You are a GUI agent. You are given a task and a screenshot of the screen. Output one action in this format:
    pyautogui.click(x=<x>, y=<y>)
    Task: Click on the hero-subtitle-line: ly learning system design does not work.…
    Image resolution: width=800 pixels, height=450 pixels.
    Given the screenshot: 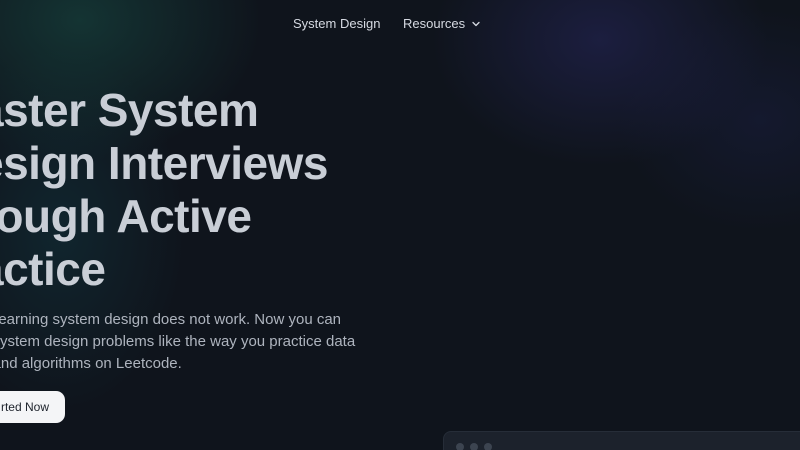 What is the action you would take?
    pyautogui.click(x=171, y=319)
    